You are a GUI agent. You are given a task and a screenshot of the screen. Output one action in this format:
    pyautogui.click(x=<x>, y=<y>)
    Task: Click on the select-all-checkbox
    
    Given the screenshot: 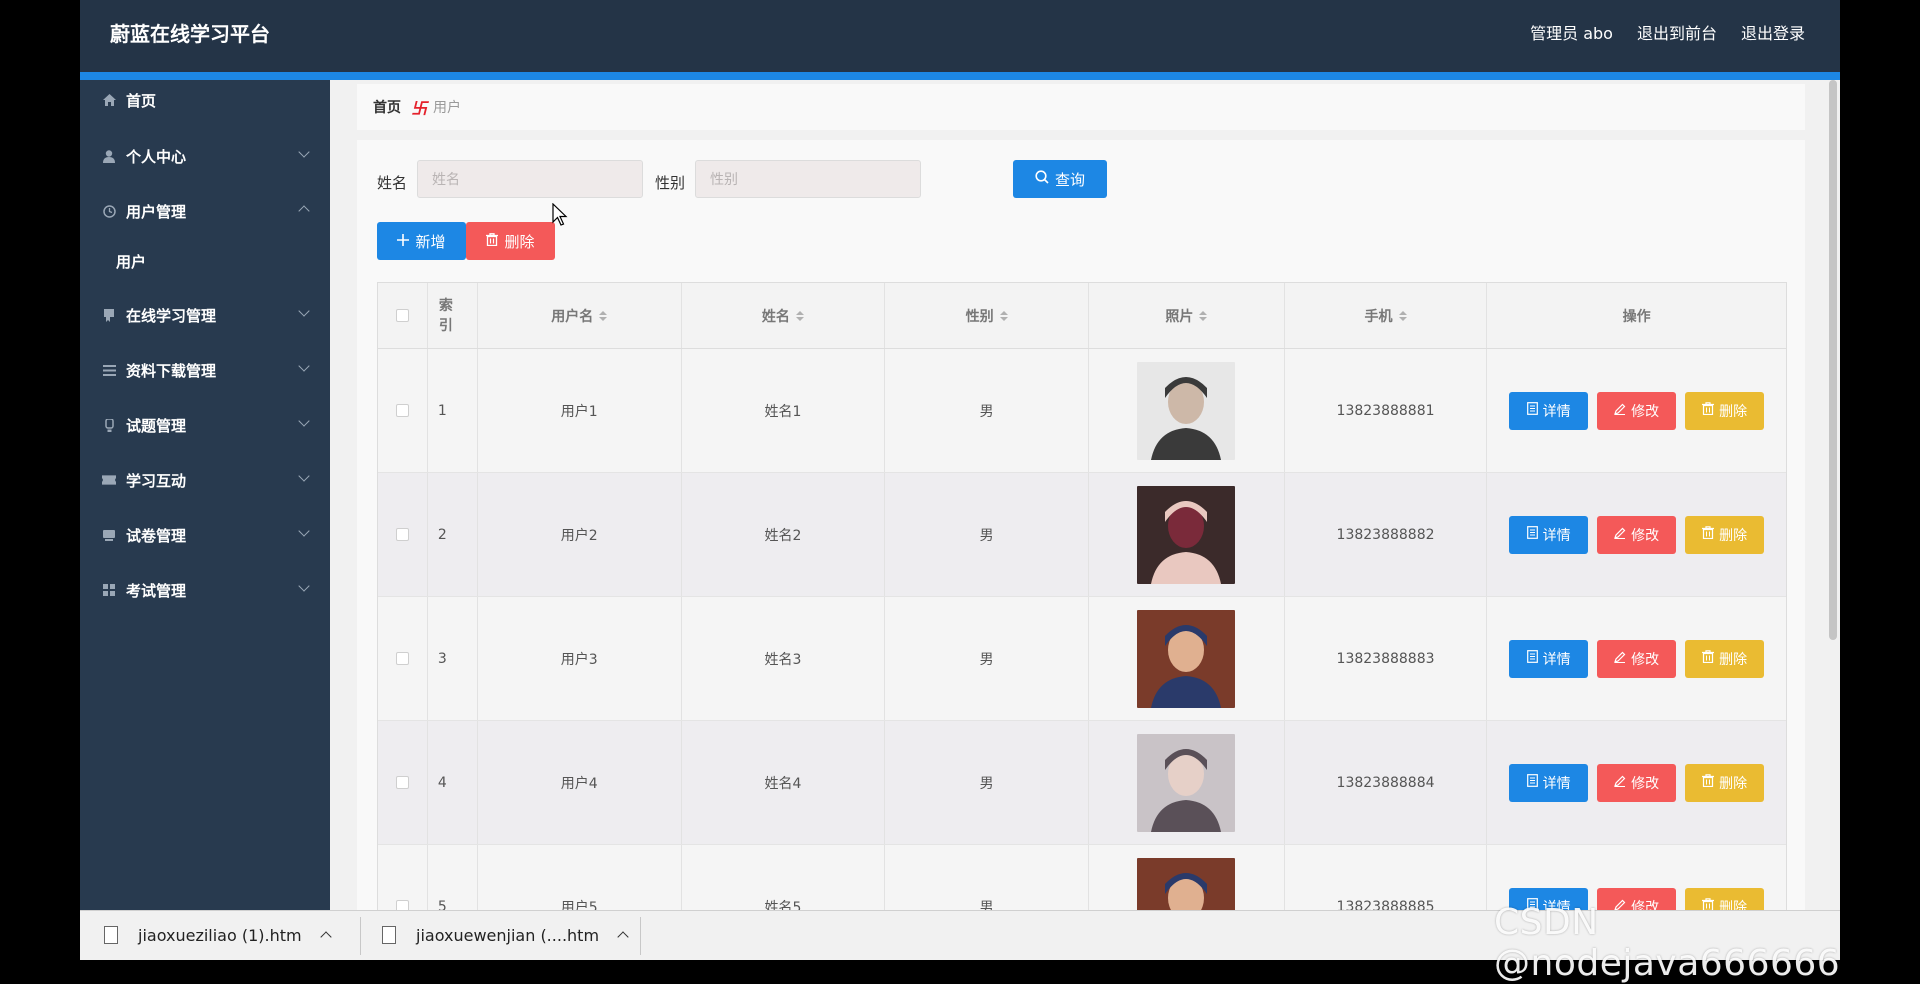 What is the action you would take?
    pyautogui.click(x=402, y=315)
    